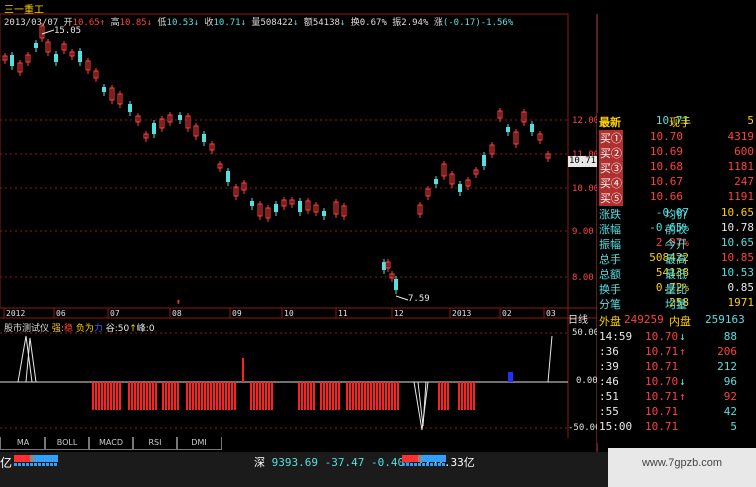  Describe the element at coordinates (294, 462) in the screenshot. I see `index-value: 9393.69` at that location.